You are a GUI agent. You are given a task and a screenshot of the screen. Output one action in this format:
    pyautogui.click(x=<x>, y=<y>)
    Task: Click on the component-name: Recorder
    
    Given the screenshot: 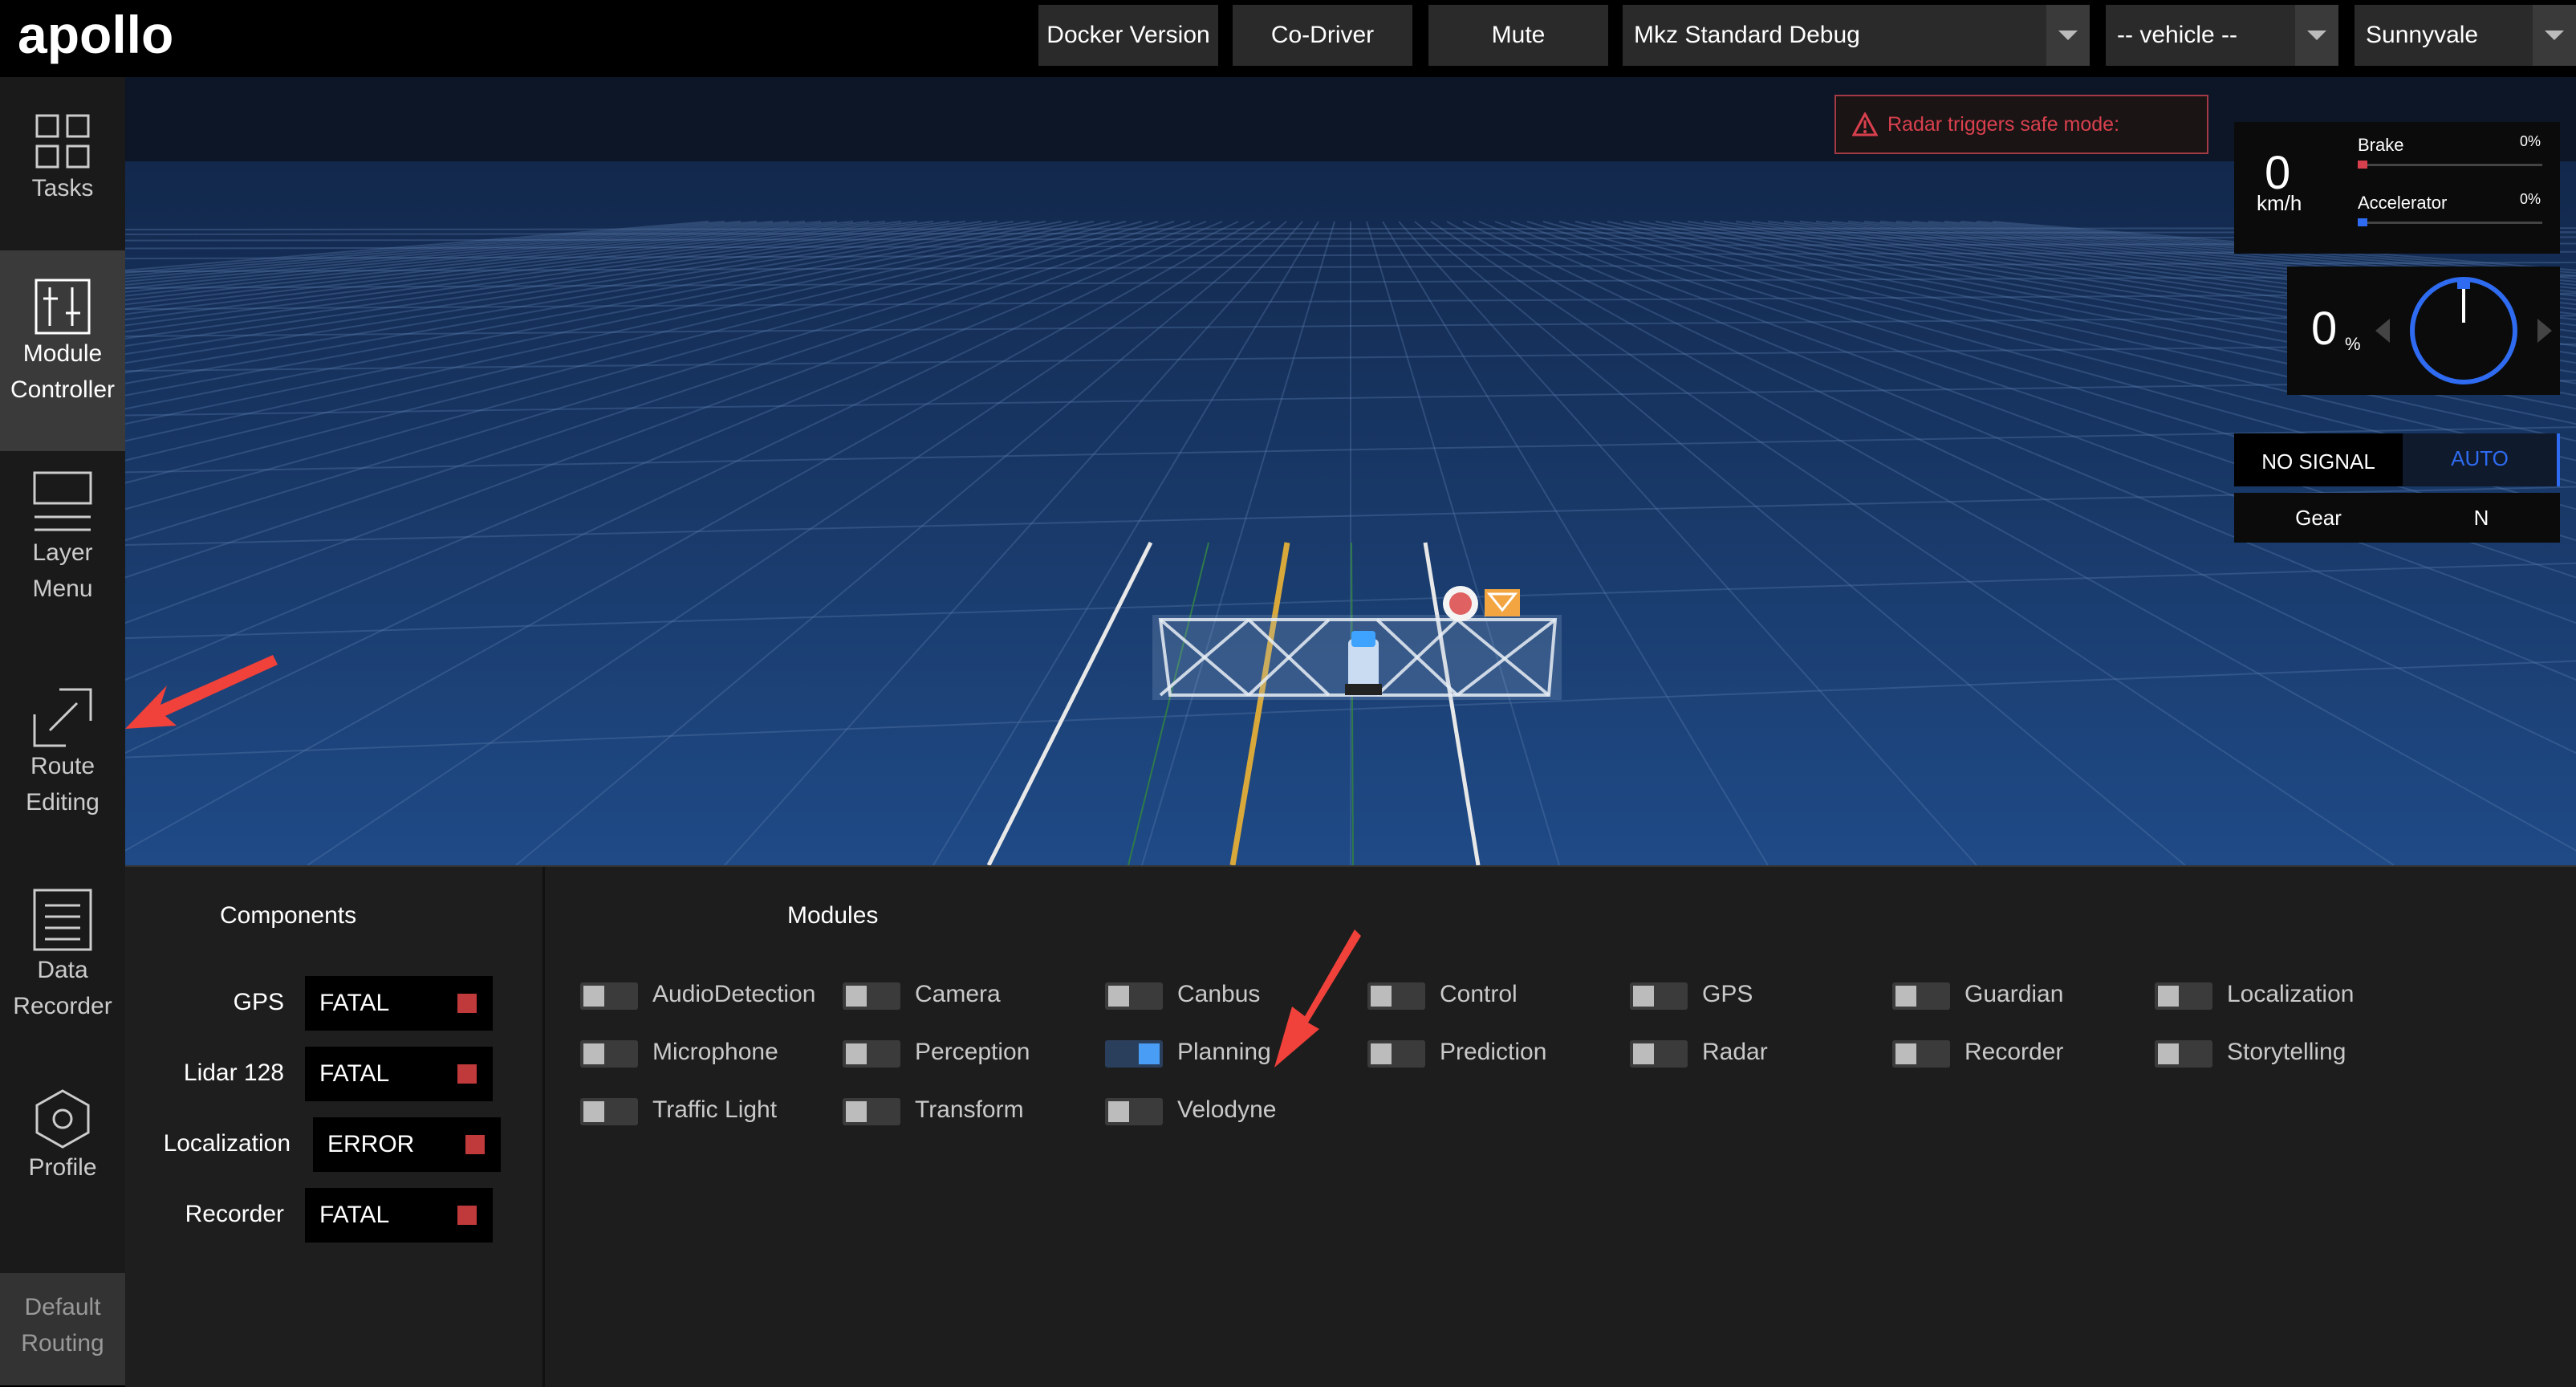 What is the action you would take?
    pyautogui.click(x=235, y=1214)
    